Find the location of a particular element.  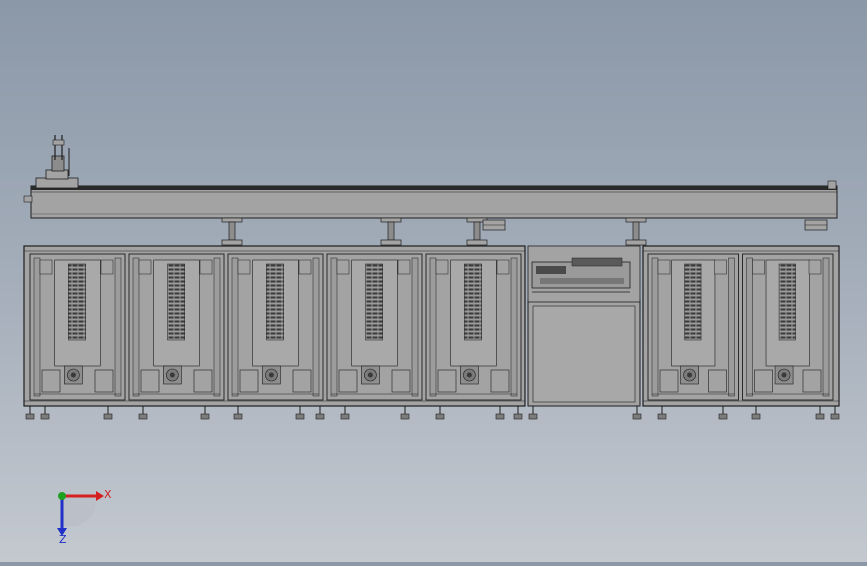

left-modules is located at coordinates (275, 327).